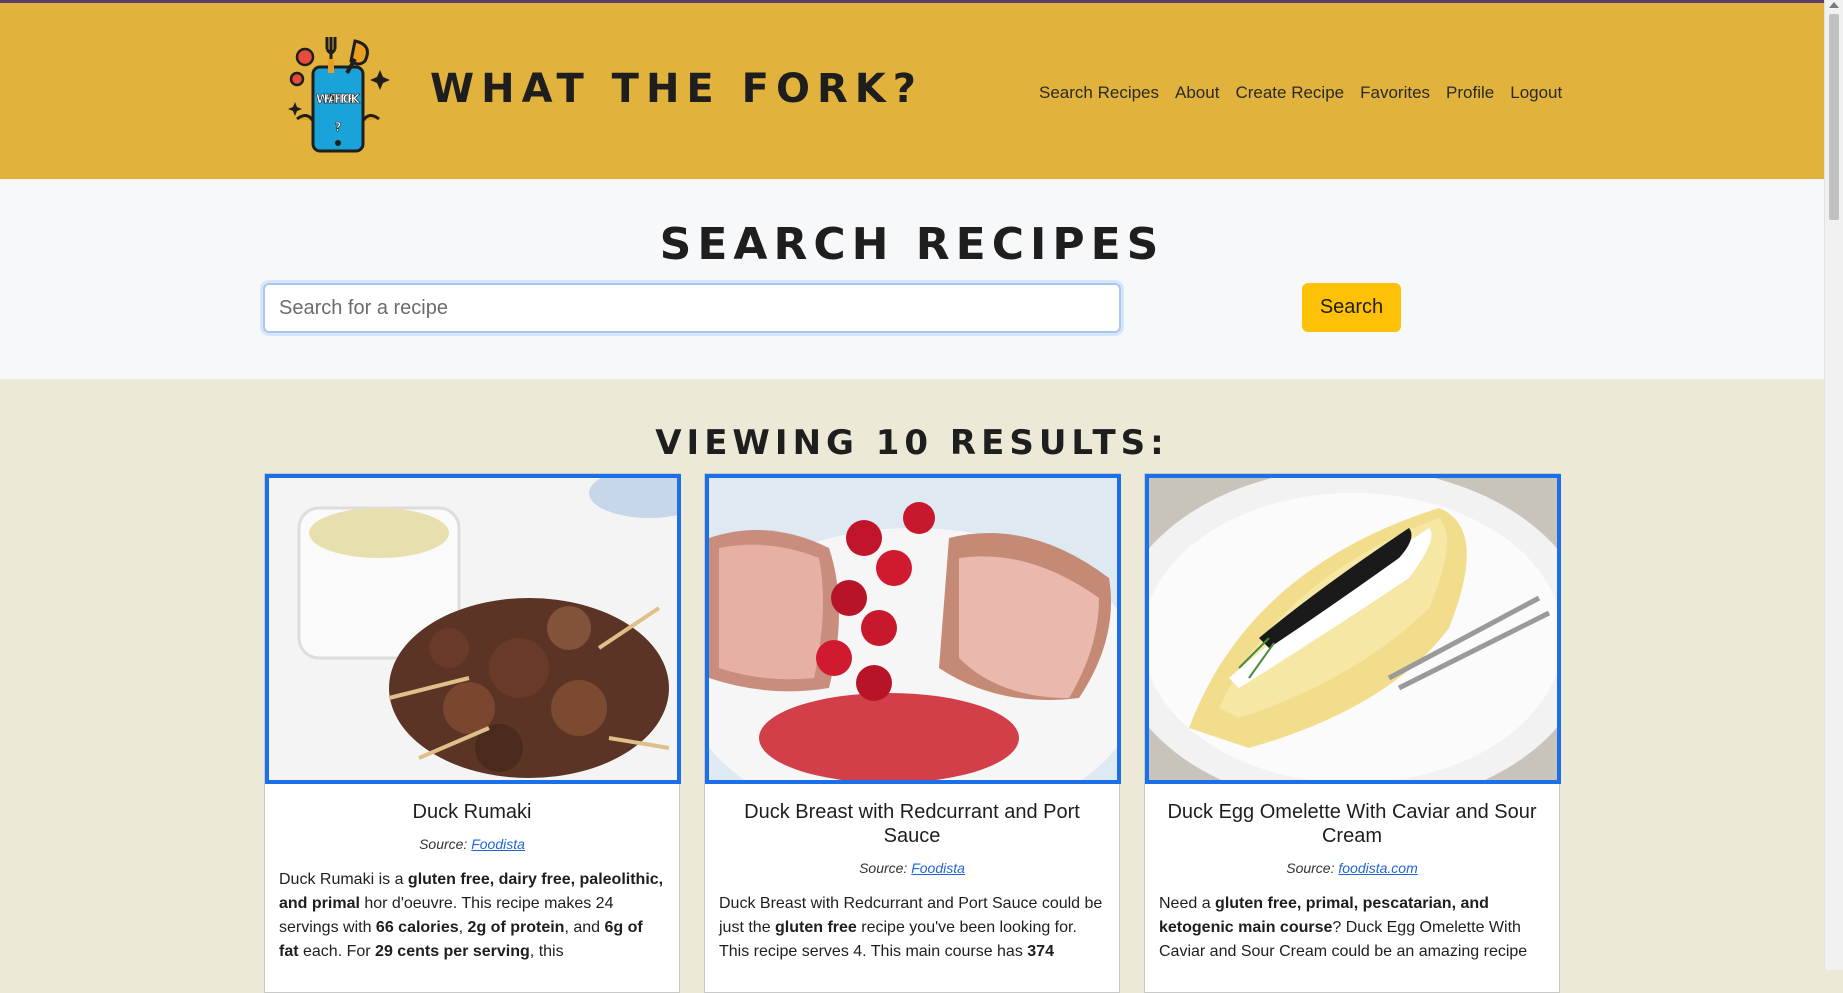 This screenshot has height=993, width=1843. Describe the element at coordinates (338, 99) in the screenshot. I see `svg-text: WHAT THE FORK` at that location.